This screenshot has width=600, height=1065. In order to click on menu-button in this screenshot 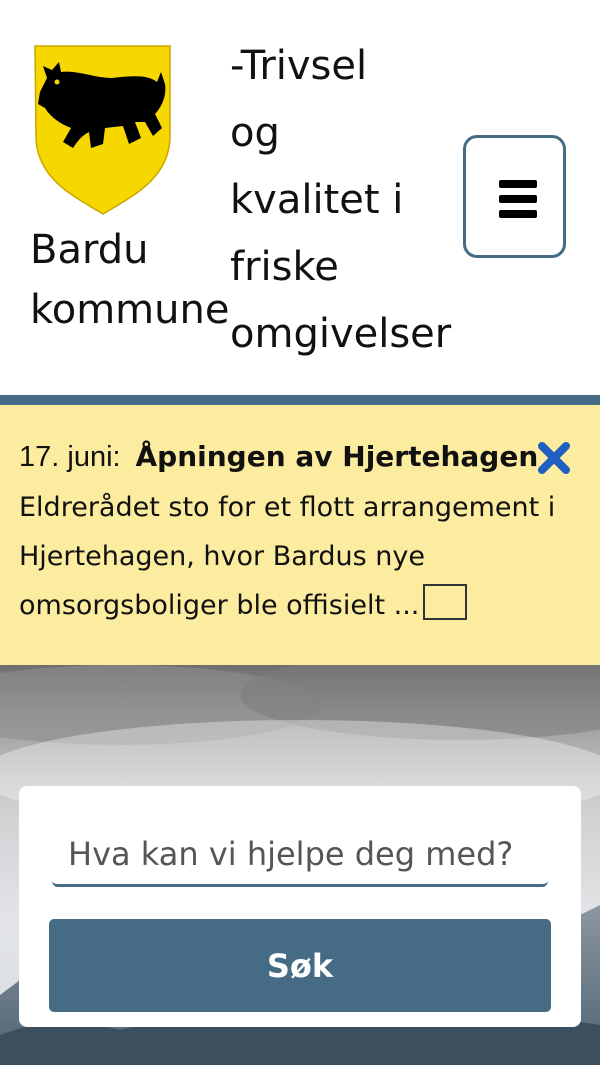, I will do `click(514, 196)`.